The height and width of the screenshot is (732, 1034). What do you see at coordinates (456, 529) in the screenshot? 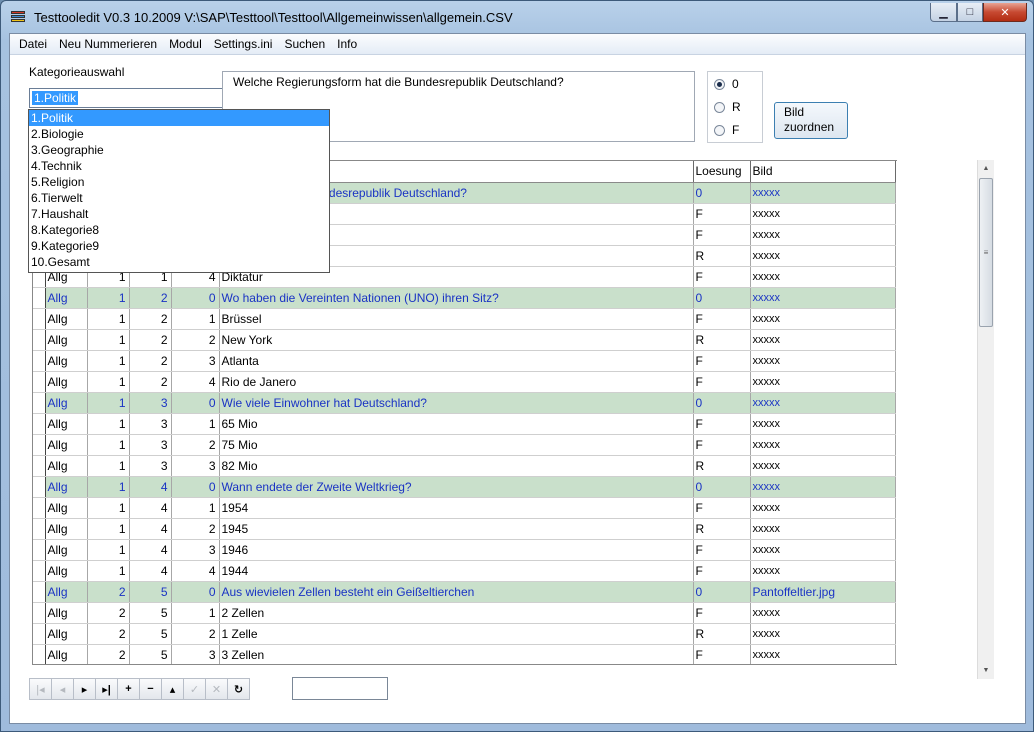
I see `cell-text: 1945` at bounding box center [456, 529].